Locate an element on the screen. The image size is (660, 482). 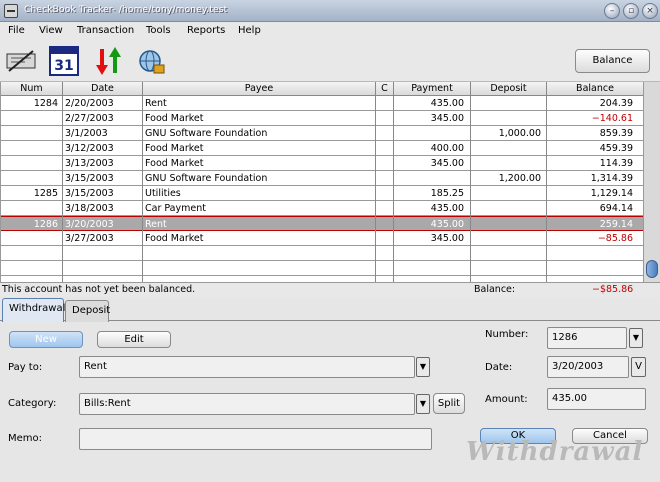
cell-num: 1286 is located at coordinates (45, 224).